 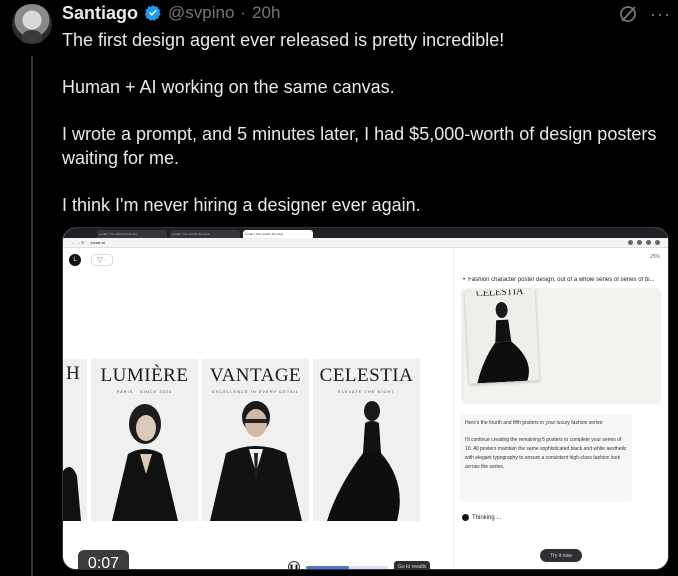 I want to click on browser-address-bar: ← → ↻ lovart.ai, so click(x=365, y=243).